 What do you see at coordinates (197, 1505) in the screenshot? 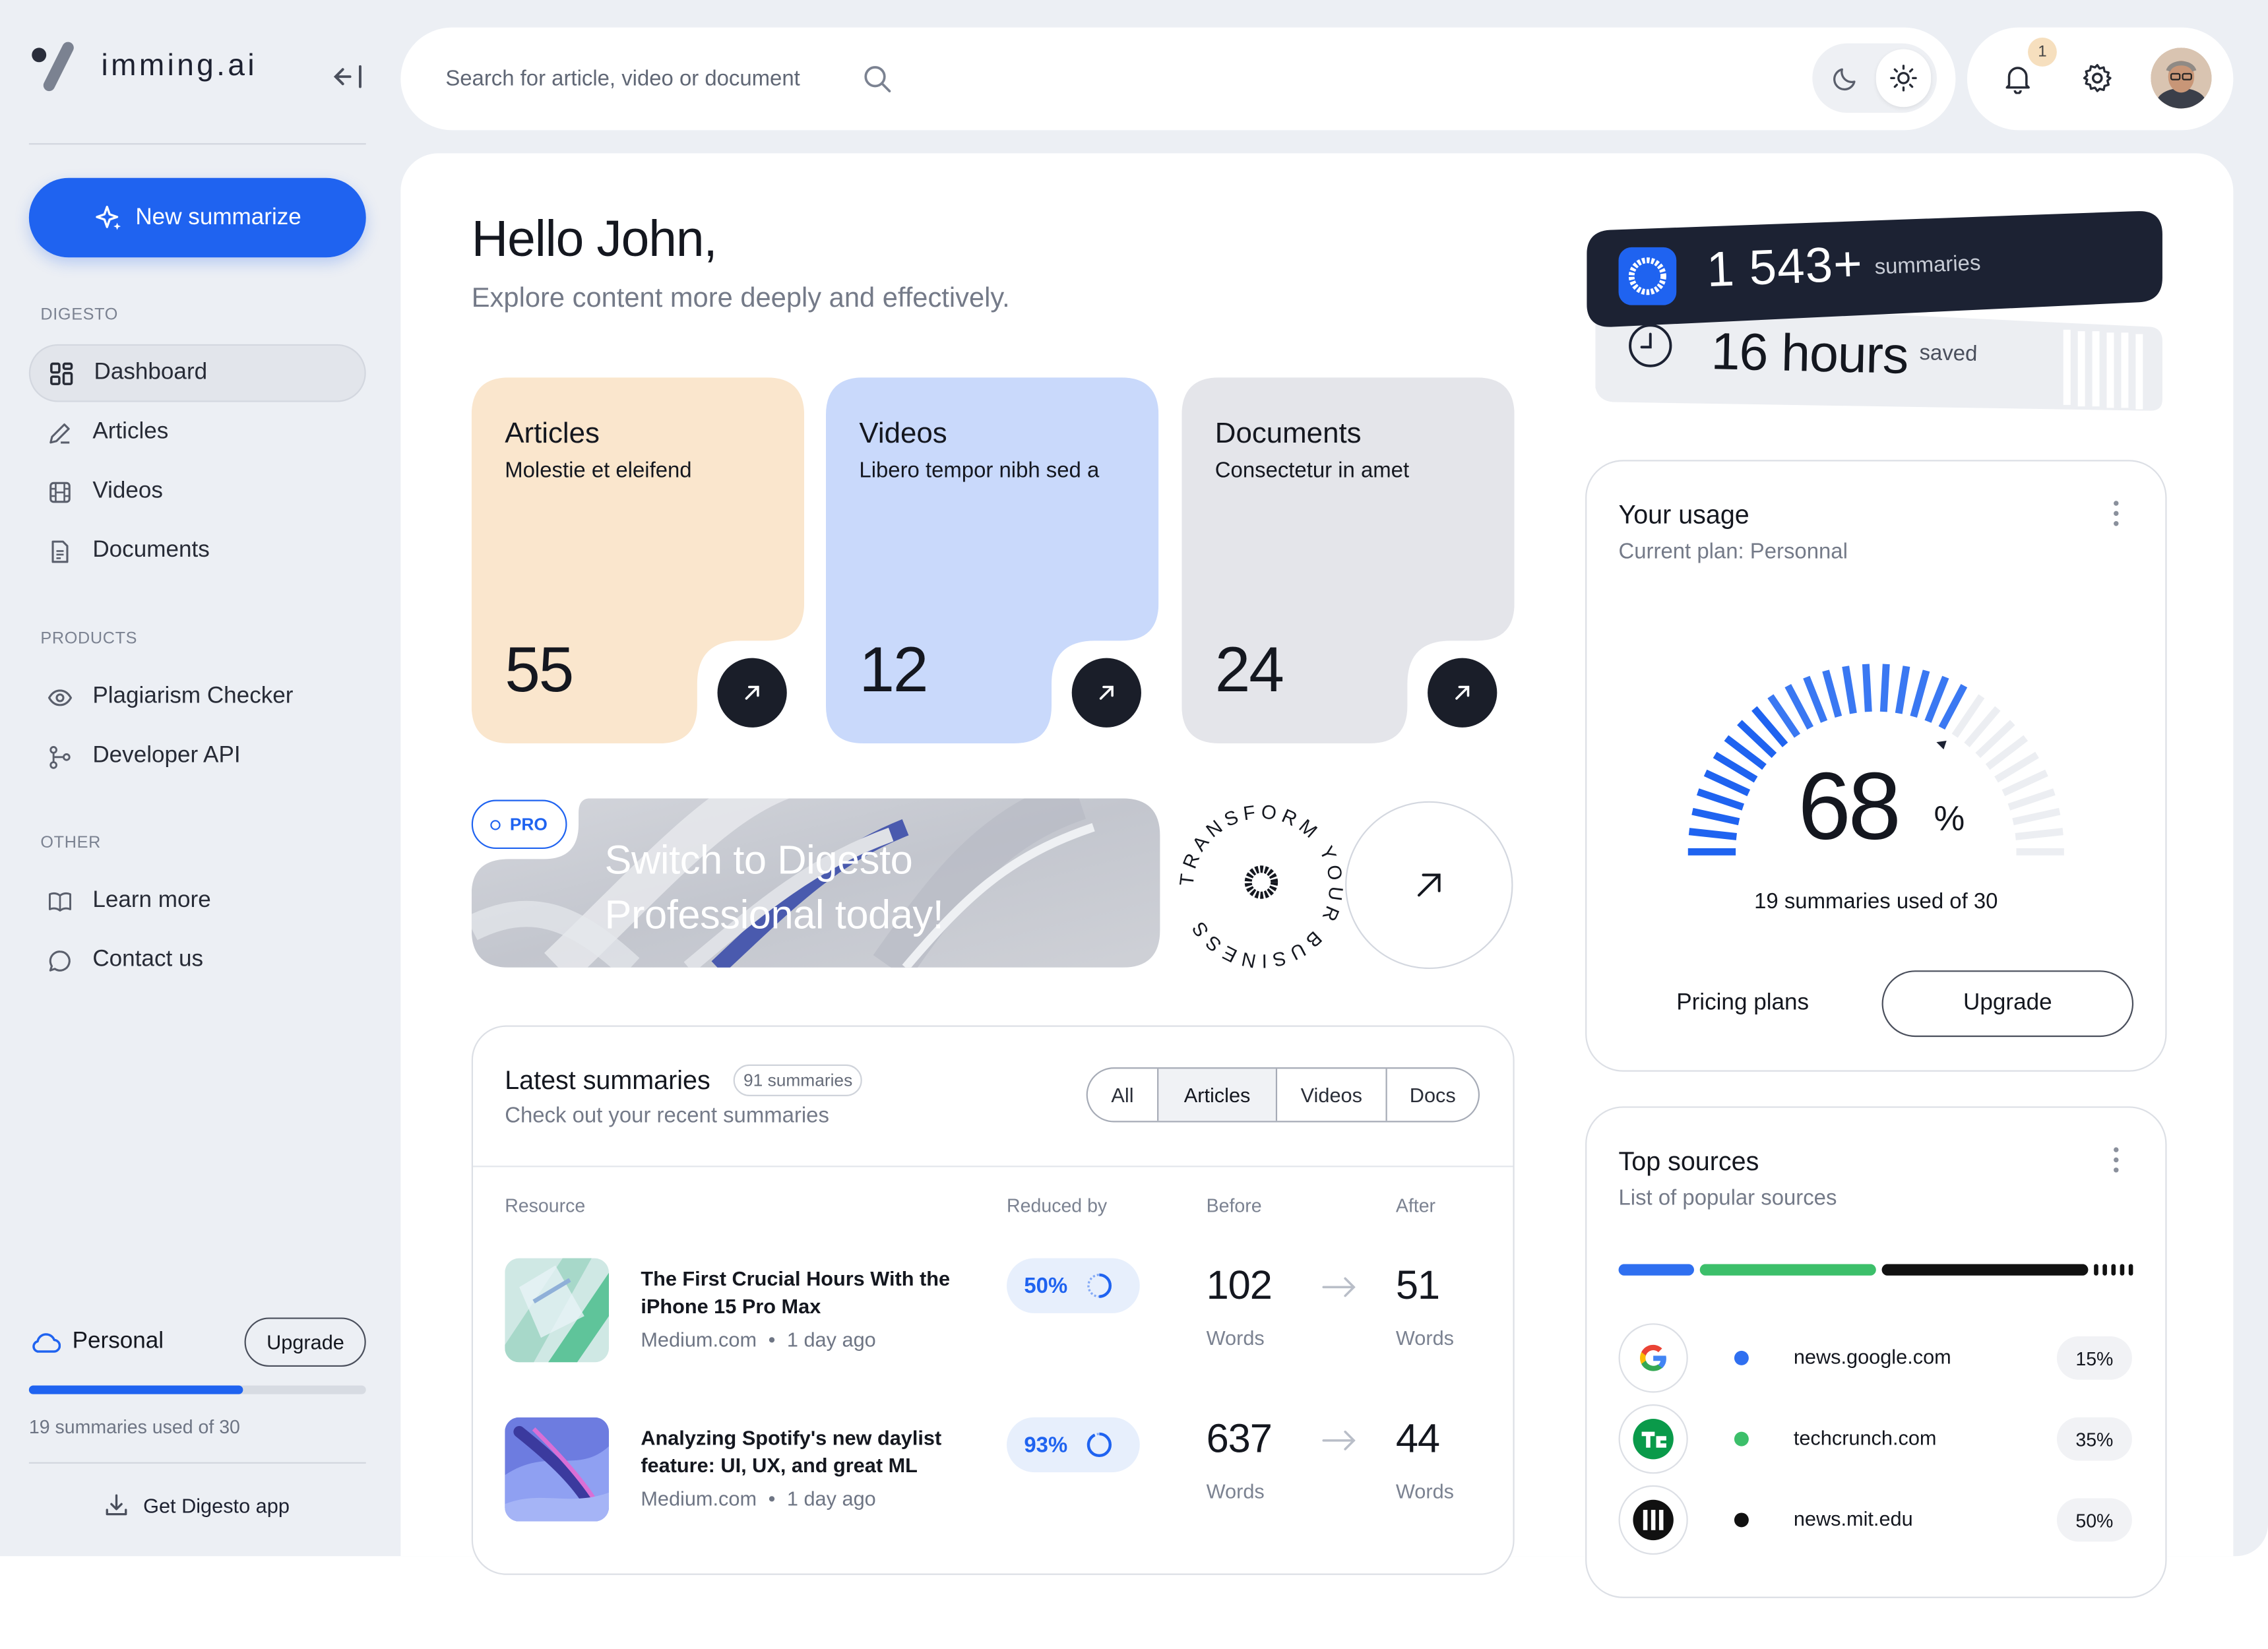
I see `get-app-link: Get Digesto app` at bounding box center [197, 1505].